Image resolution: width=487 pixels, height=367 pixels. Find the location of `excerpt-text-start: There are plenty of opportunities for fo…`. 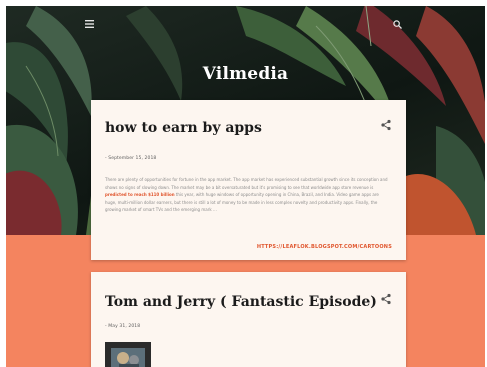

excerpt-text-start: There are plenty of opportunities for fo… is located at coordinates (246, 183).